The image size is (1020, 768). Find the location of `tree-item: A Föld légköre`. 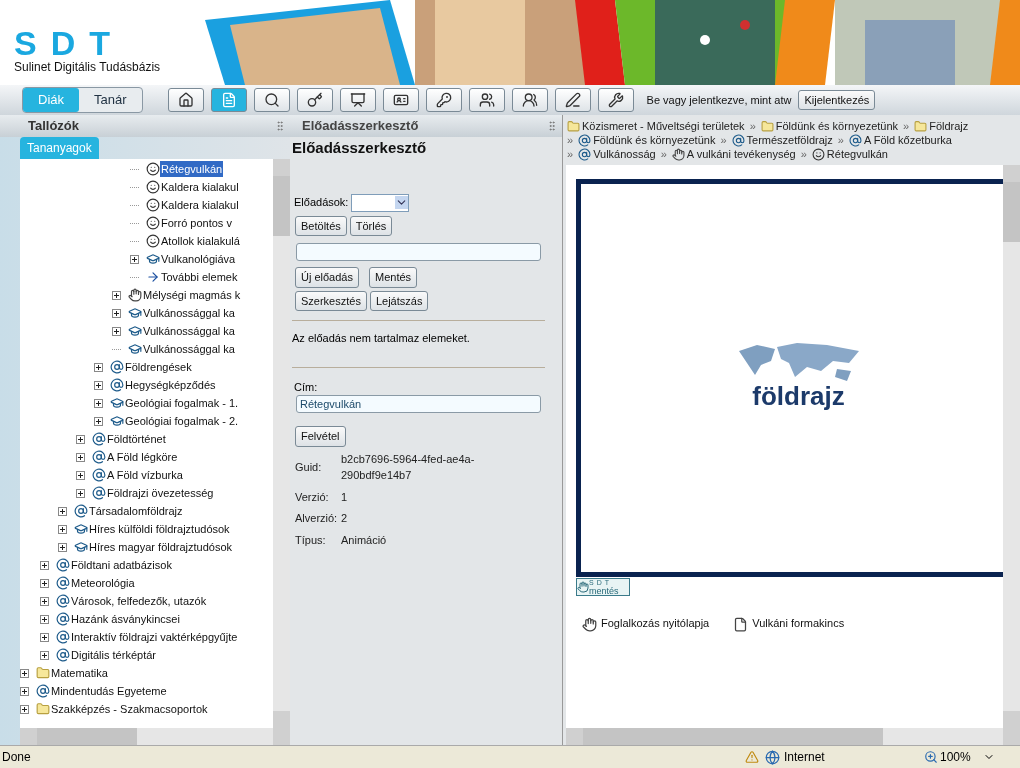

tree-item: A Föld légköre is located at coordinates (142, 457).